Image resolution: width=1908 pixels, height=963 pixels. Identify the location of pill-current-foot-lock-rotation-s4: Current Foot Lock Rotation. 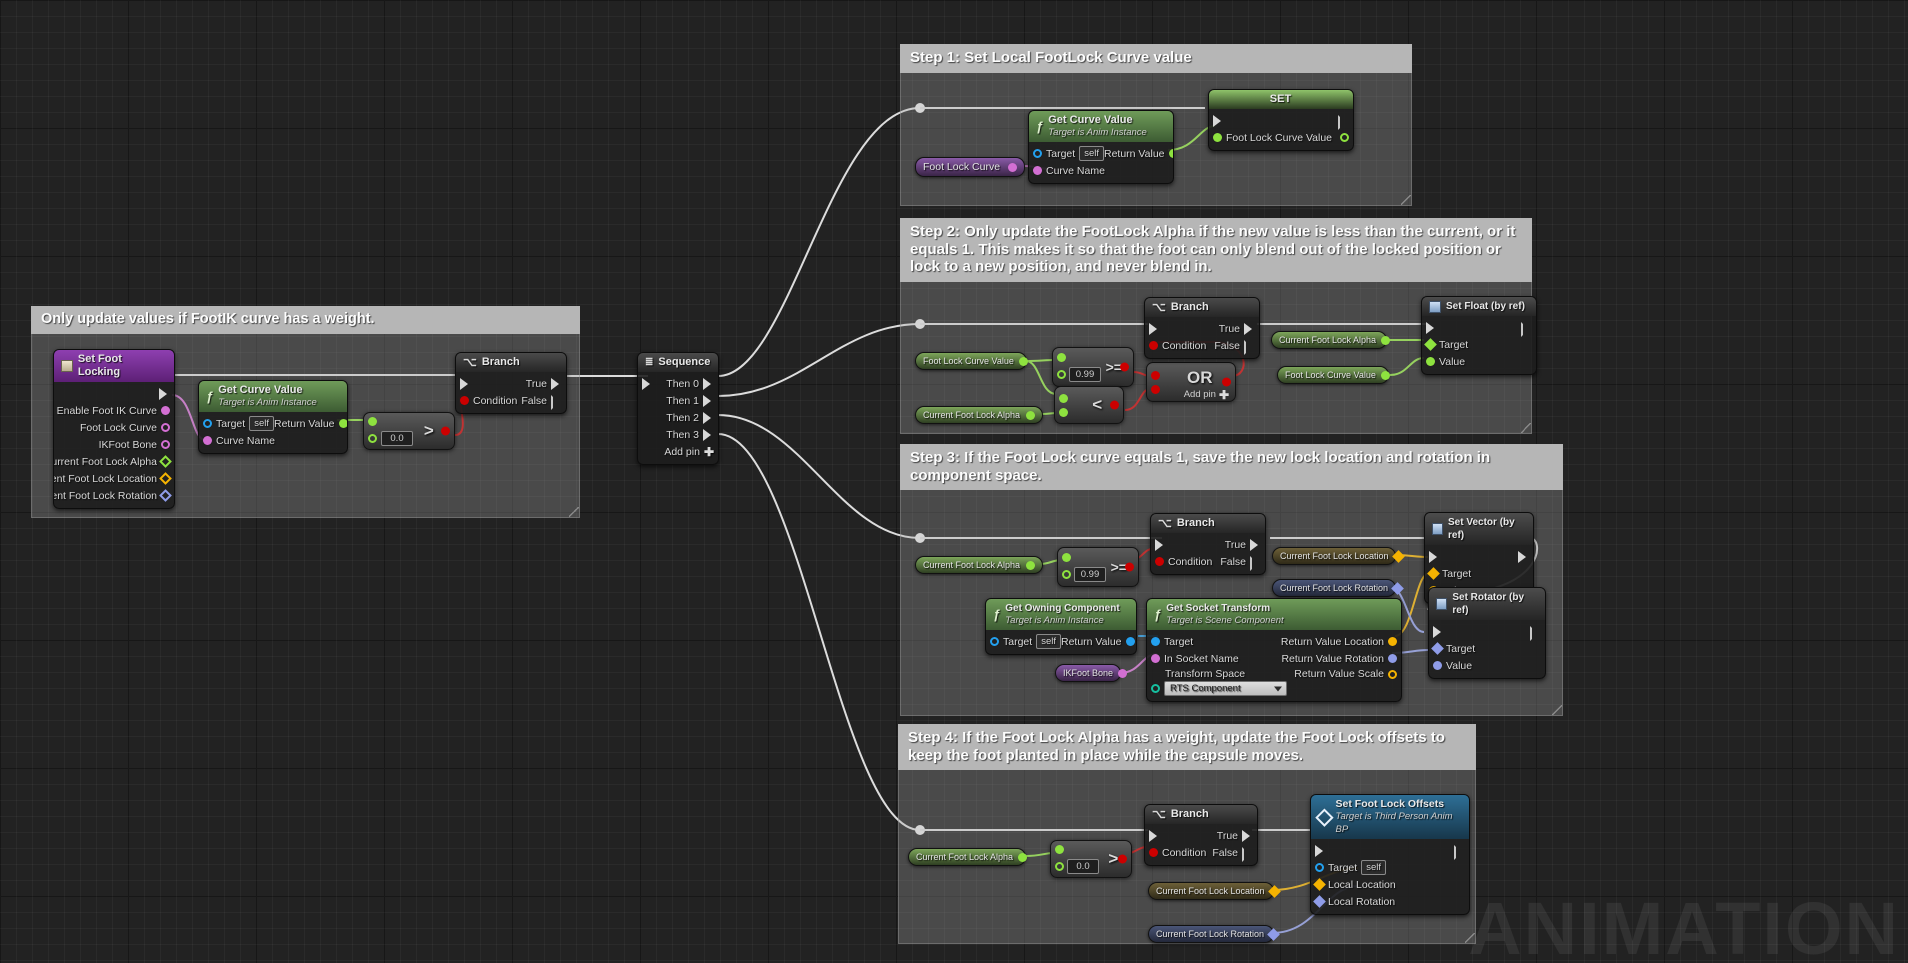
(1214, 934).